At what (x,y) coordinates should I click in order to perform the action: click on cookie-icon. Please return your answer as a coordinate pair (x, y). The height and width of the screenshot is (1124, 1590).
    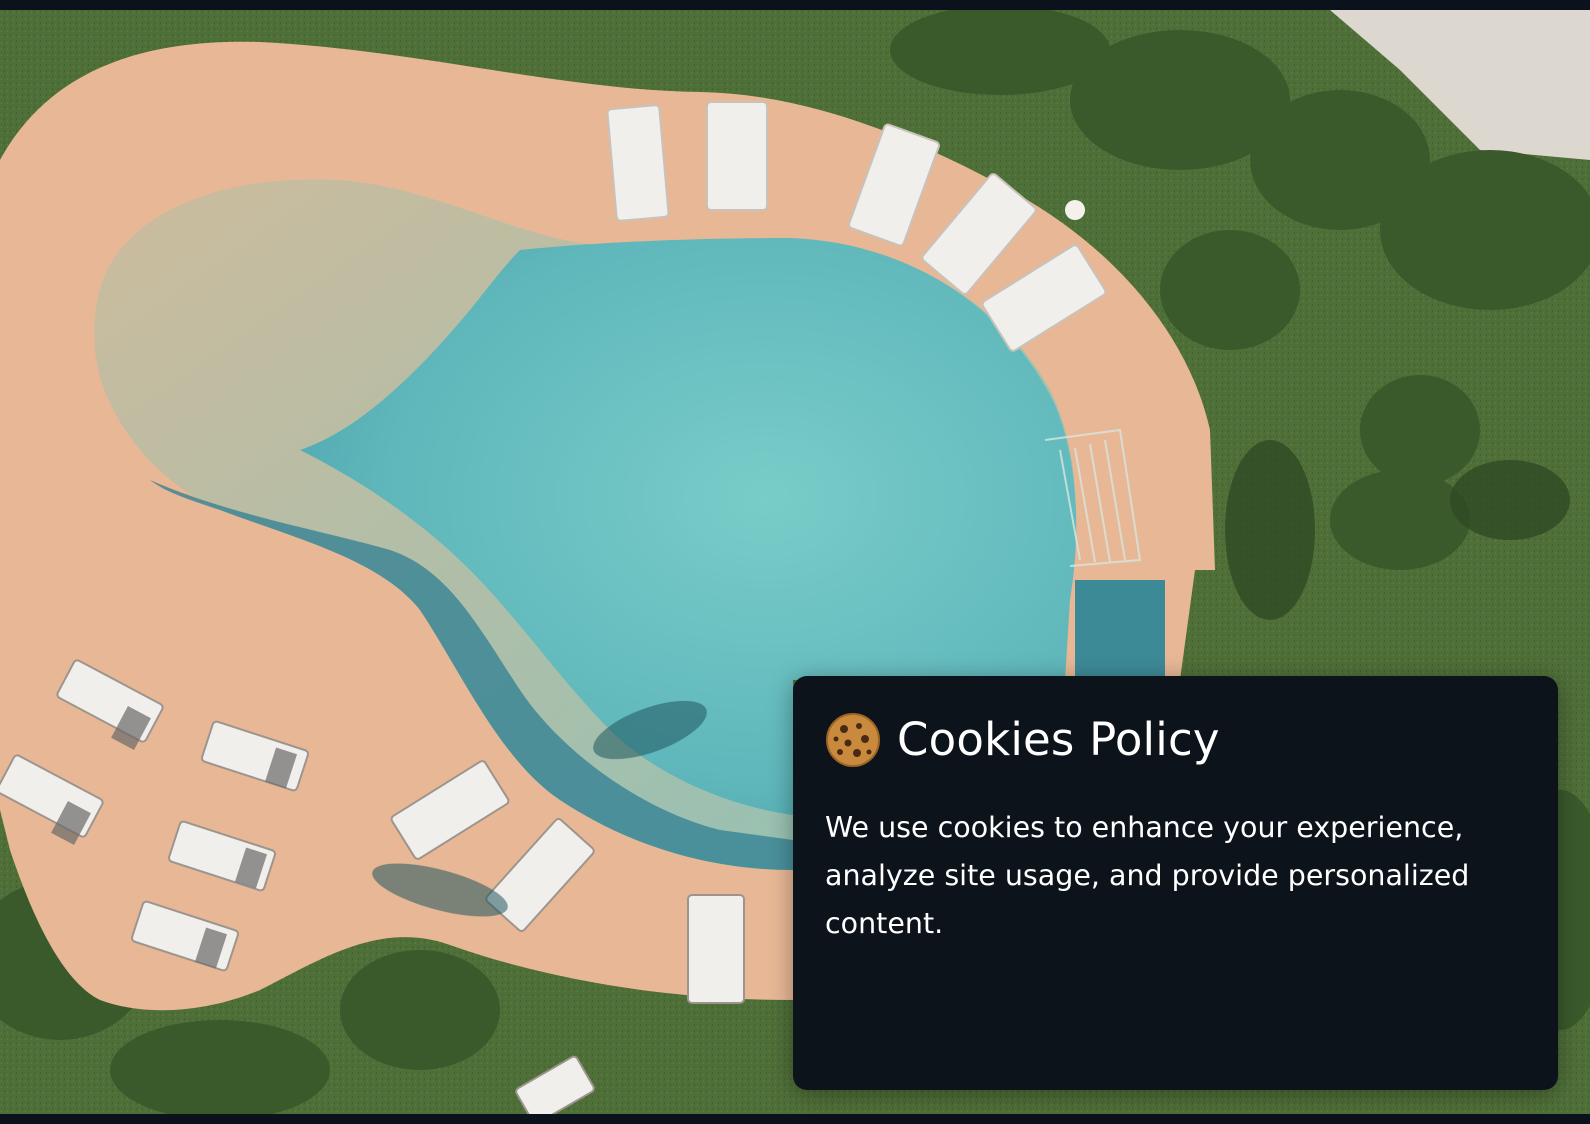
    Looking at the image, I should click on (853, 740).